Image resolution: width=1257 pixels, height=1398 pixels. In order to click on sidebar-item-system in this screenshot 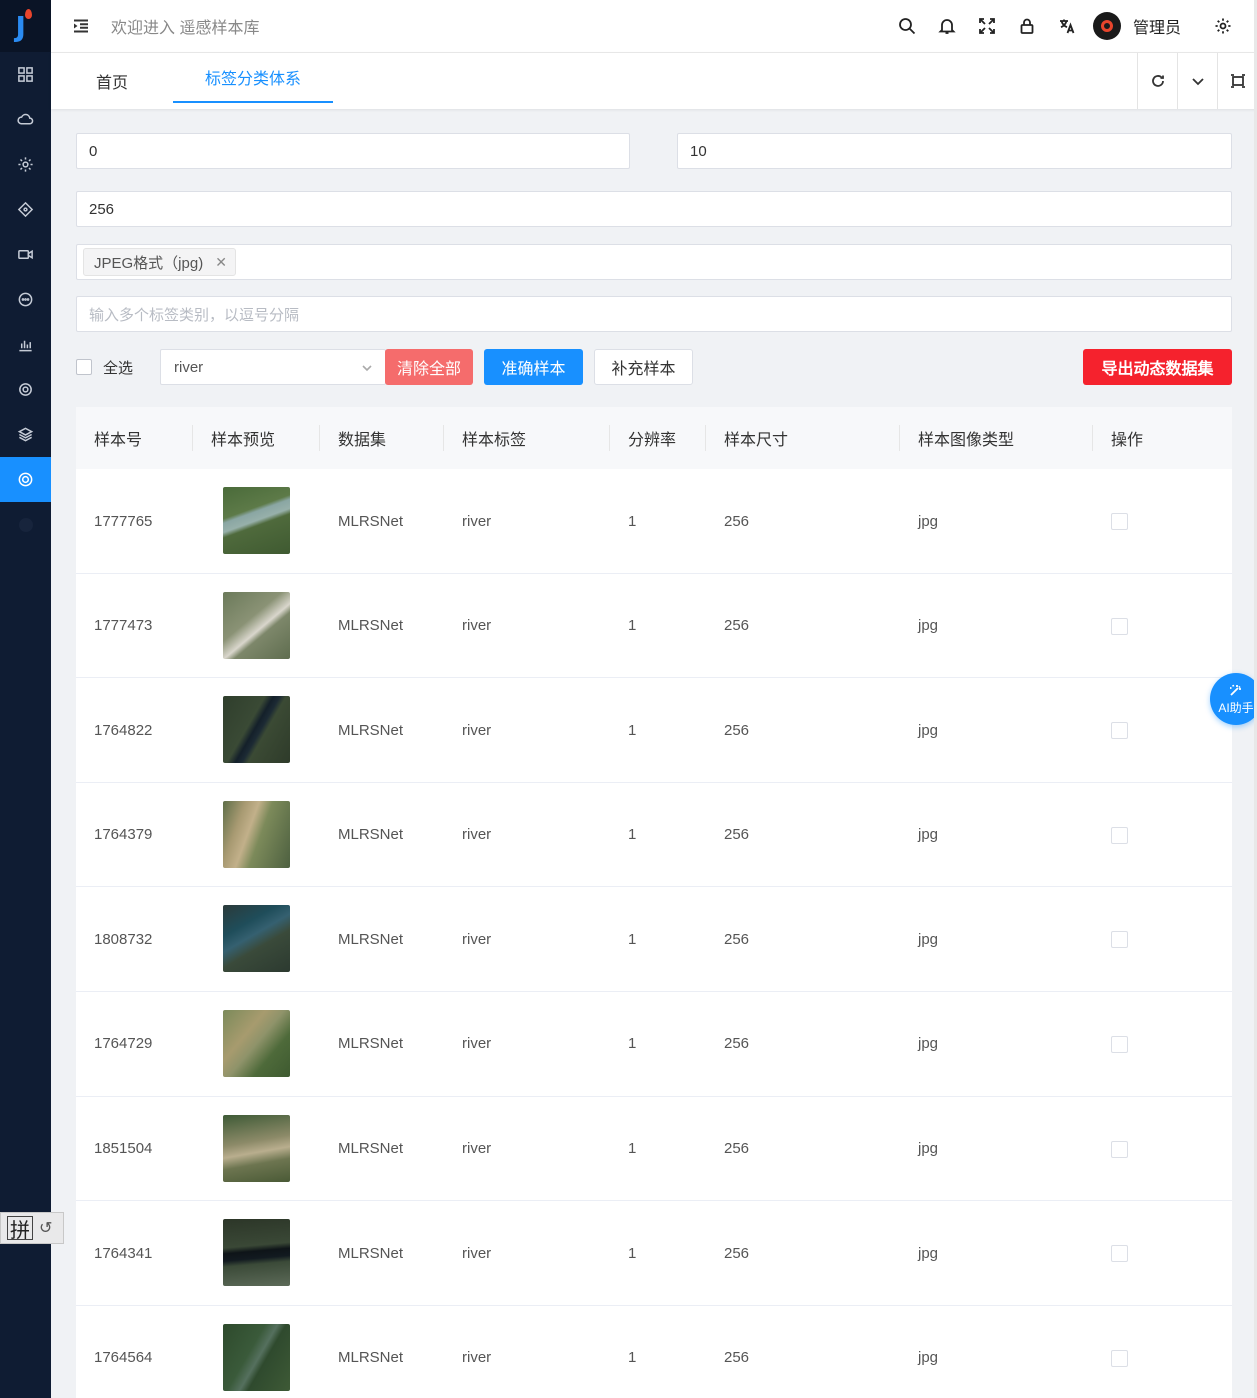, I will do `click(25, 389)`.